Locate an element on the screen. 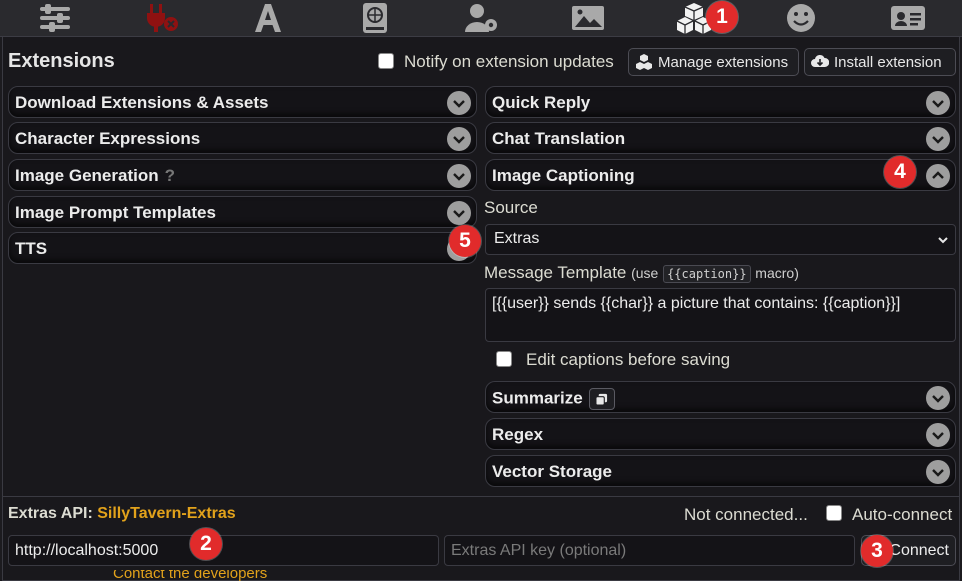  help-icon: ? is located at coordinates (170, 175).